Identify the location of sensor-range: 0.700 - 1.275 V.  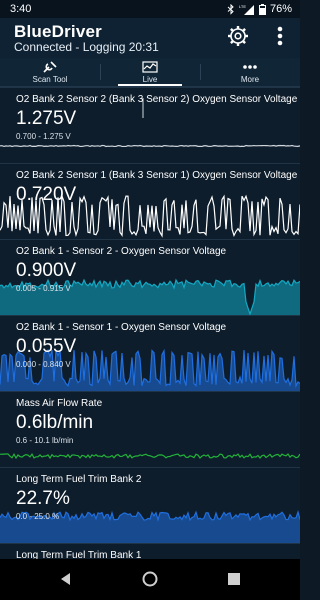
(43, 136).